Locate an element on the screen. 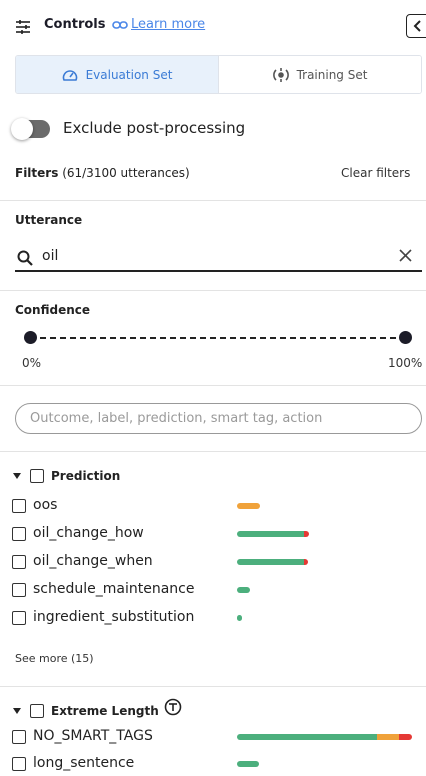 The width and height of the screenshot is (426, 776). collapse-panel-button is located at coordinates (416, 26).